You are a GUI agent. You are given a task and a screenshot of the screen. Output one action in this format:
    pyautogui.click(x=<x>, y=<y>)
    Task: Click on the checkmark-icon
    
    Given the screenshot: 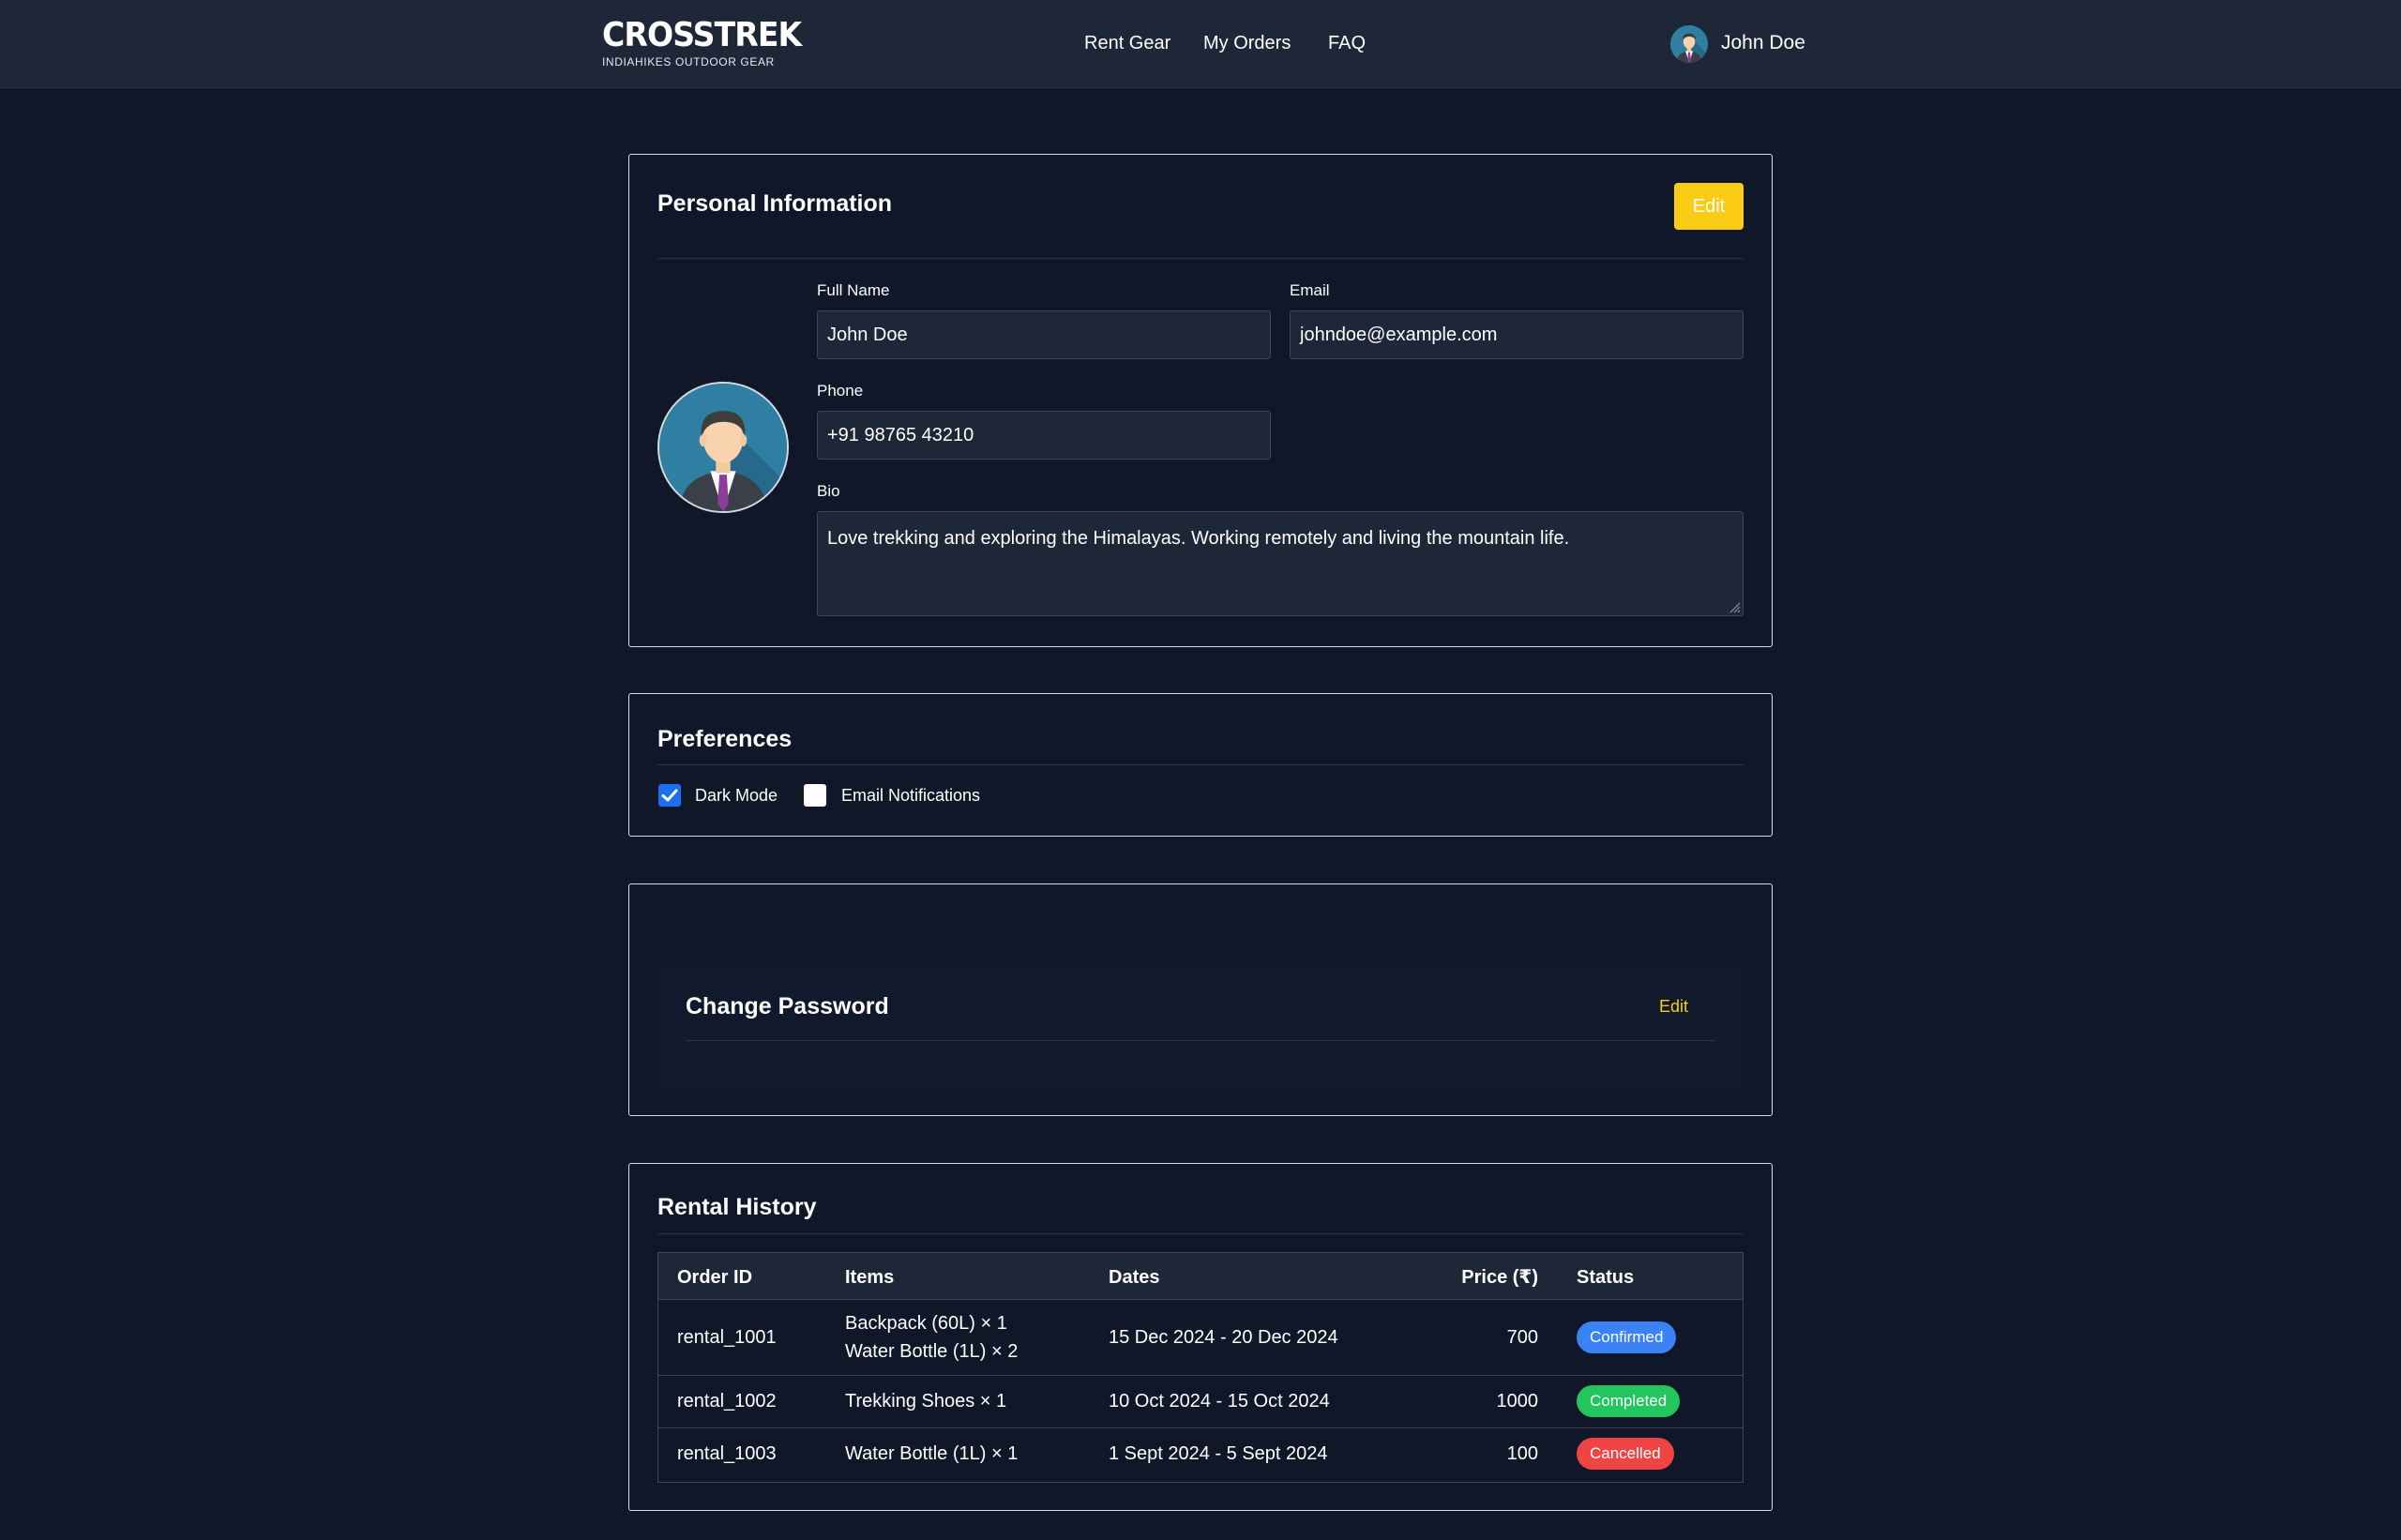 What is the action you would take?
    pyautogui.click(x=669, y=795)
    